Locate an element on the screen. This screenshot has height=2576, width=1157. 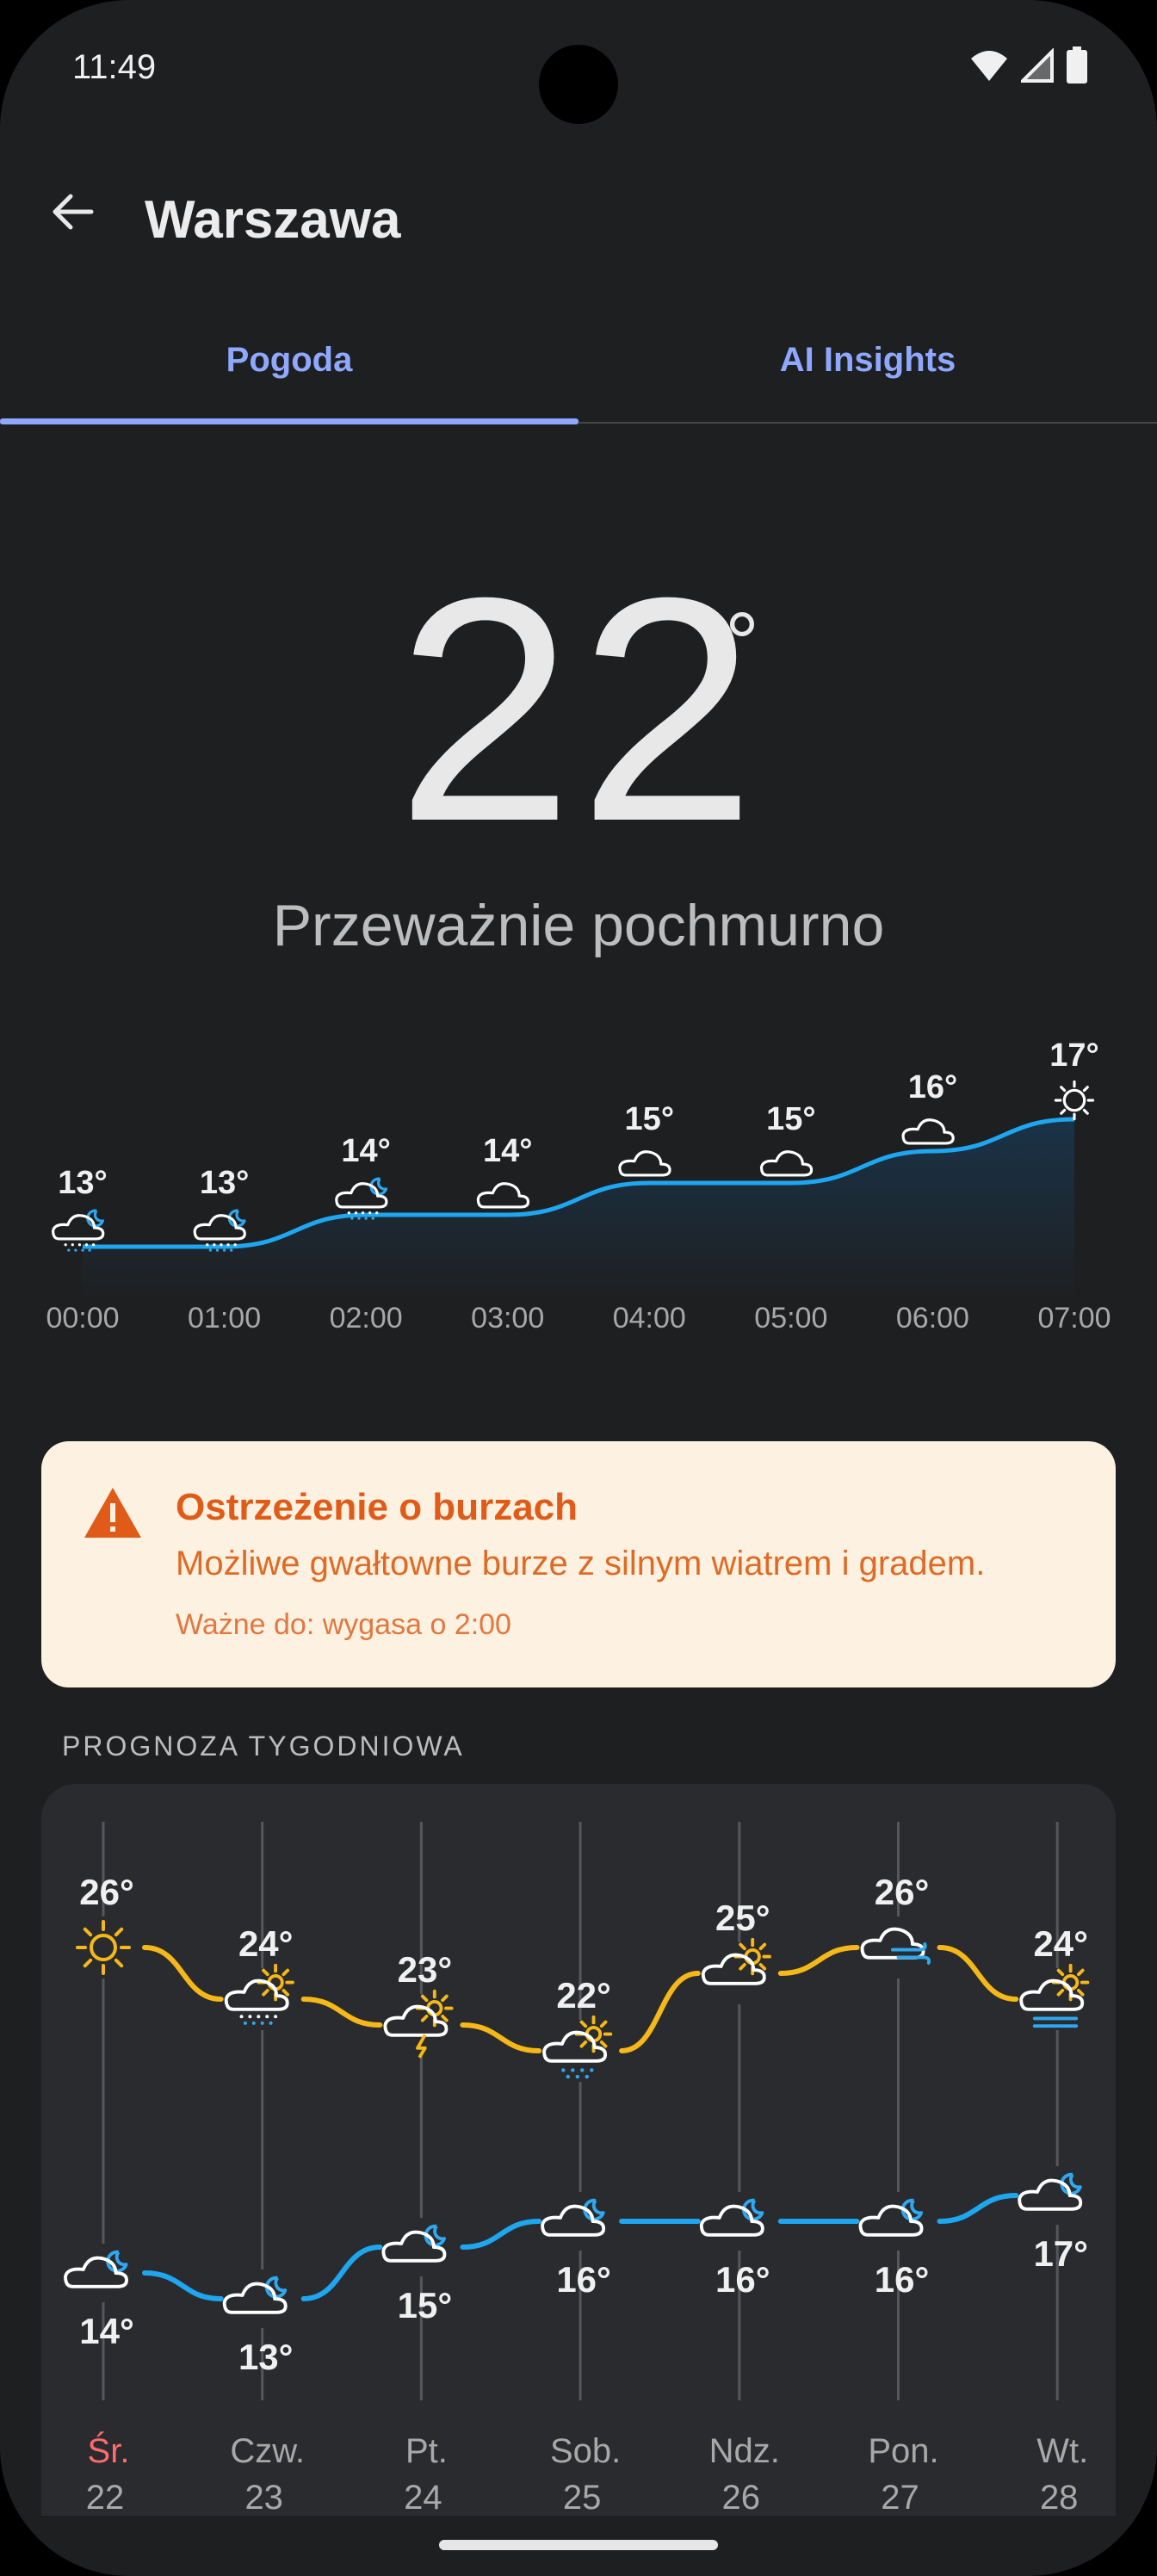
status-time: 11:49 is located at coordinates (114, 67).